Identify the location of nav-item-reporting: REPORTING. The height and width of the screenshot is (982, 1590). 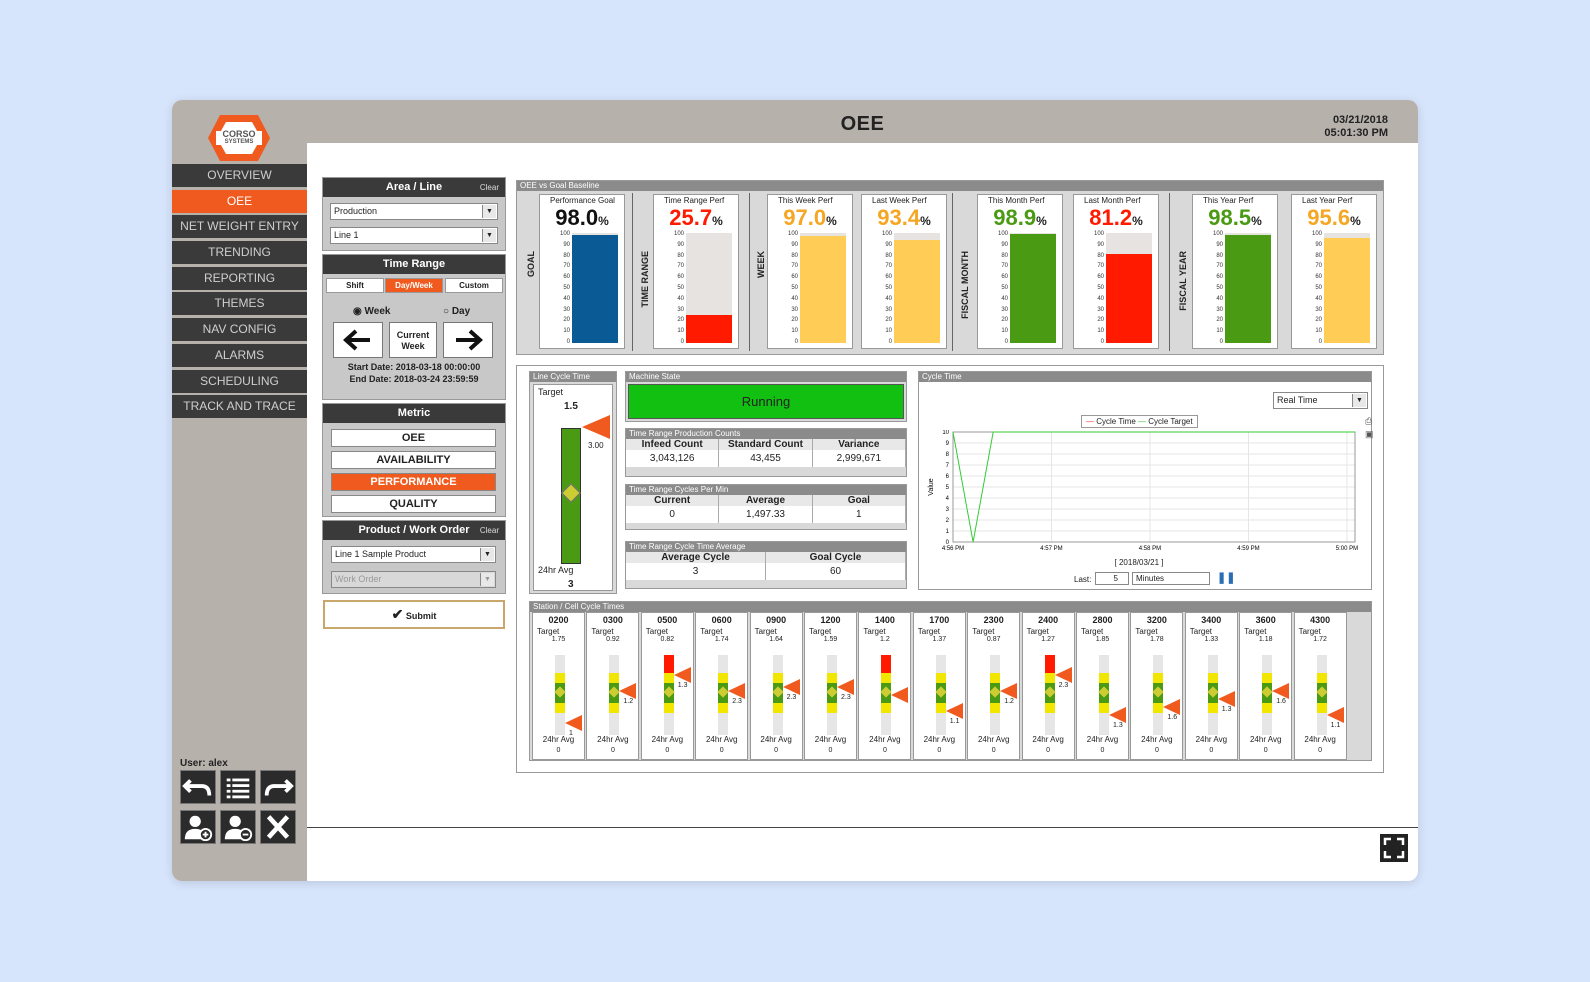
(239, 278).